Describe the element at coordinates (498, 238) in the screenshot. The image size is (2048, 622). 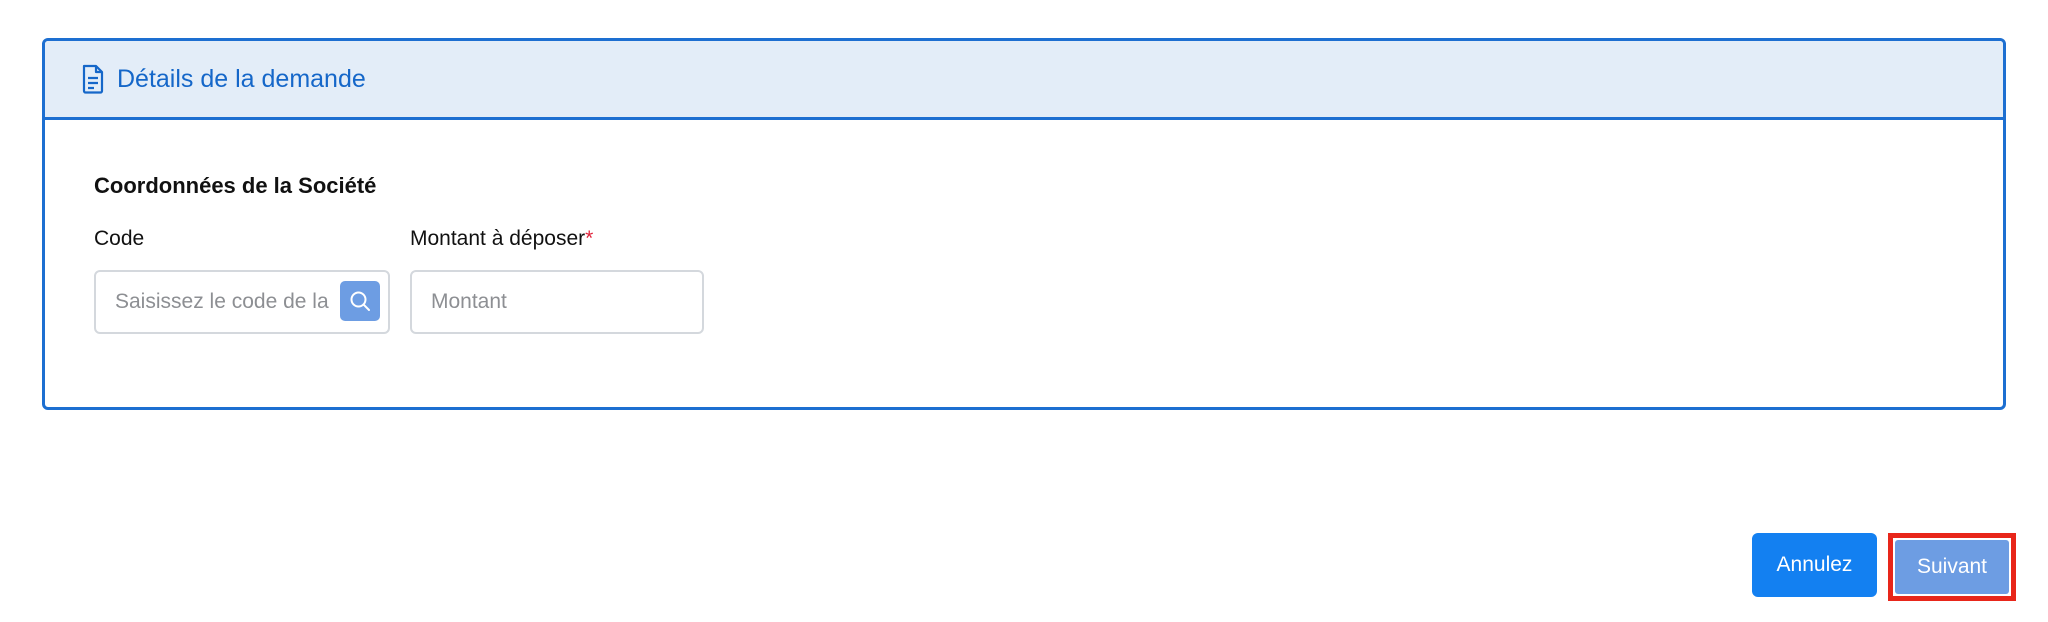
I see `montant-label-text: Montant à déposer` at that location.